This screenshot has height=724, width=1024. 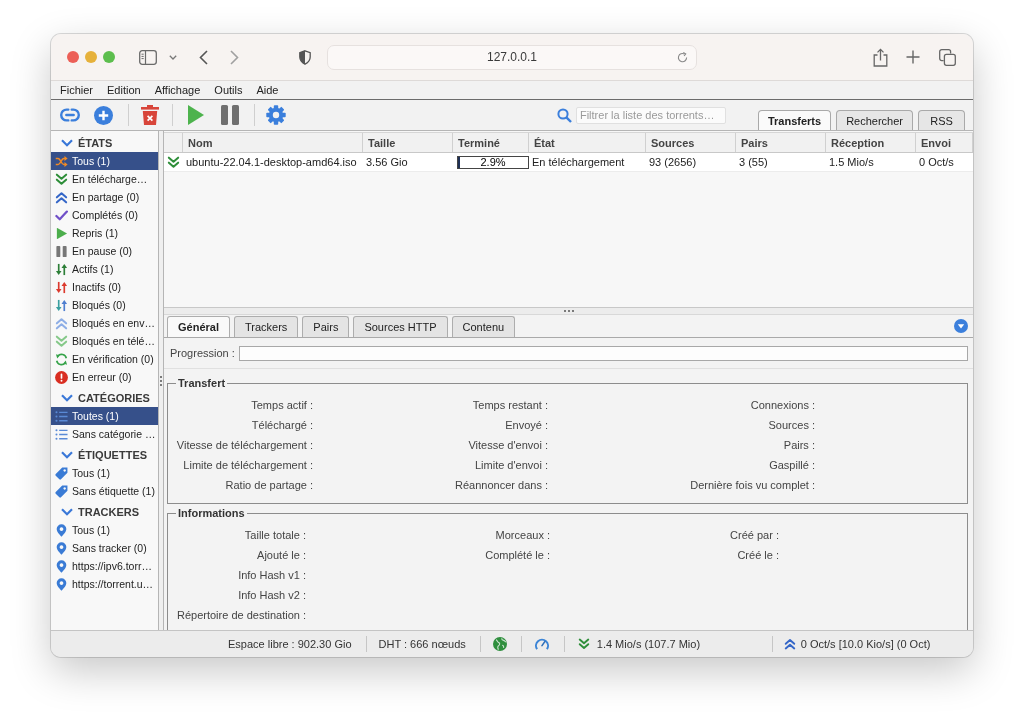 What do you see at coordinates (61, 287) in the screenshot?
I see `up-down-arrows-icon` at bounding box center [61, 287].